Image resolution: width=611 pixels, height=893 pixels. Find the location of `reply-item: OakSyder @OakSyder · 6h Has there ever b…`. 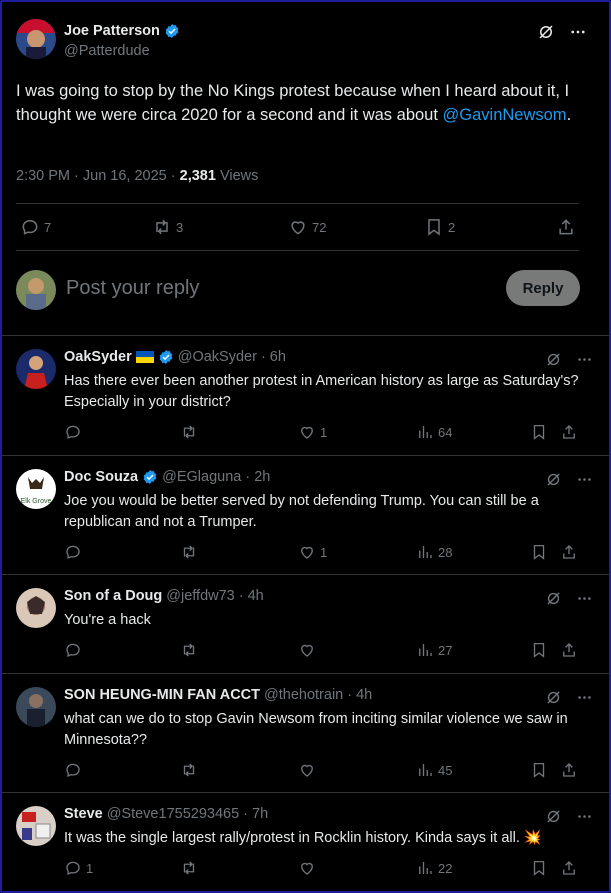

reply-item: OakSyder @OakSyder · 6h Has there ever b… is located at coordinates (305, 395).